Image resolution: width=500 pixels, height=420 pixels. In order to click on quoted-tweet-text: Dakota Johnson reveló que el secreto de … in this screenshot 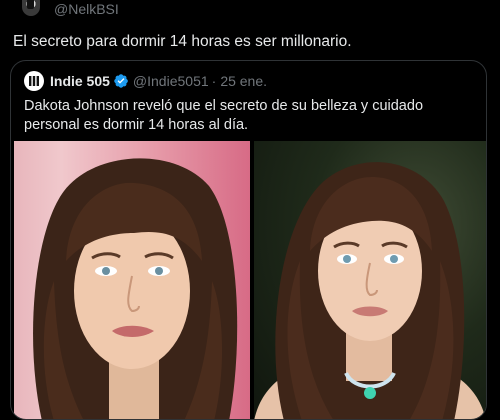, I will do `click(224, 115)`.